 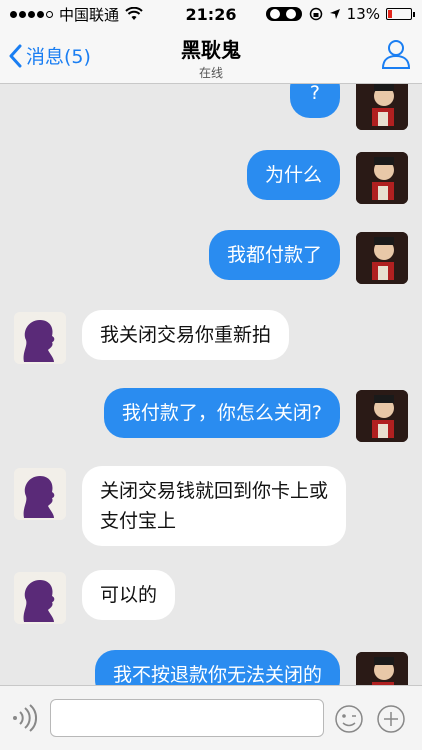 I want to click on nav-bar: 消息(5) 黑耿鬼 在线, so click(x=211, y=56).